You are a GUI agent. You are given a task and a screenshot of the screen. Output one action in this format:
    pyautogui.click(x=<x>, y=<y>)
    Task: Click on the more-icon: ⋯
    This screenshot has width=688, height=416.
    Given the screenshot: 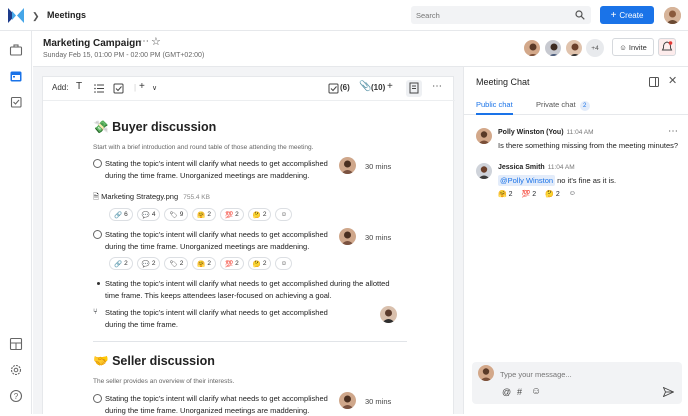 What is the action you would take?
    pyautogui.click(x=437, y=86)
    